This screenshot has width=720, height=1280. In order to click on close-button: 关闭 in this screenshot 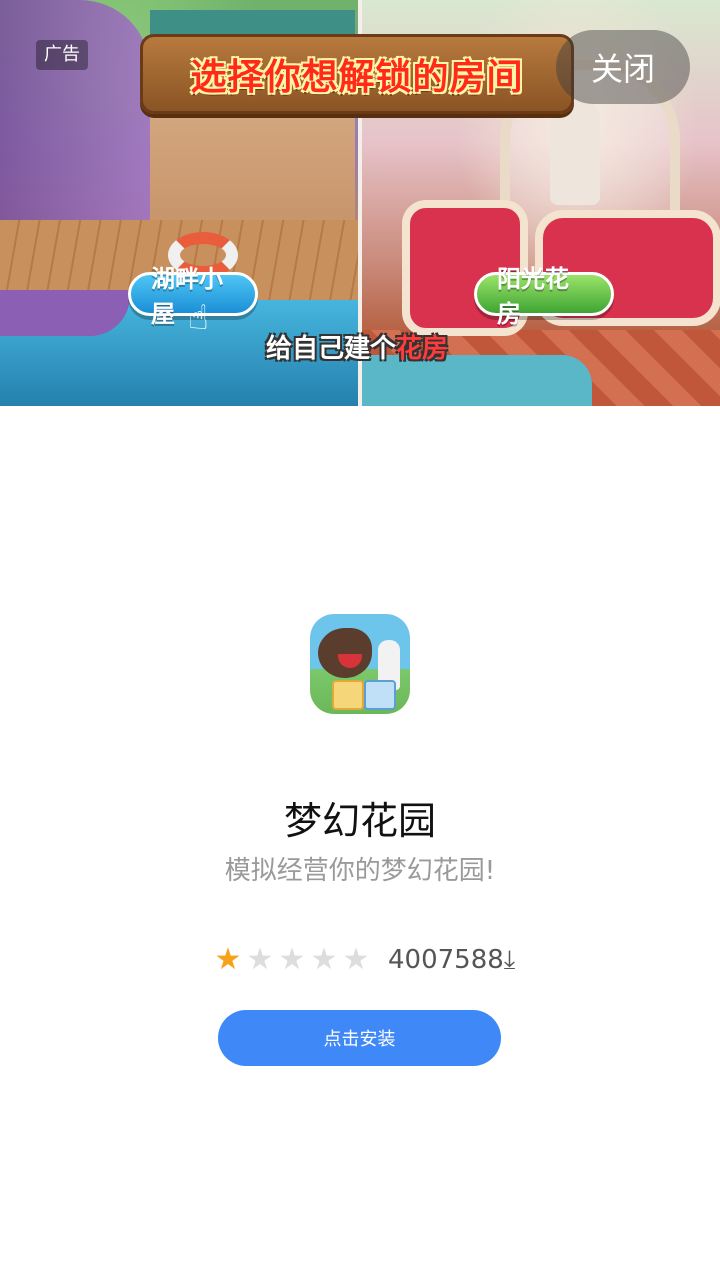, I will do `click(623, 67)`.